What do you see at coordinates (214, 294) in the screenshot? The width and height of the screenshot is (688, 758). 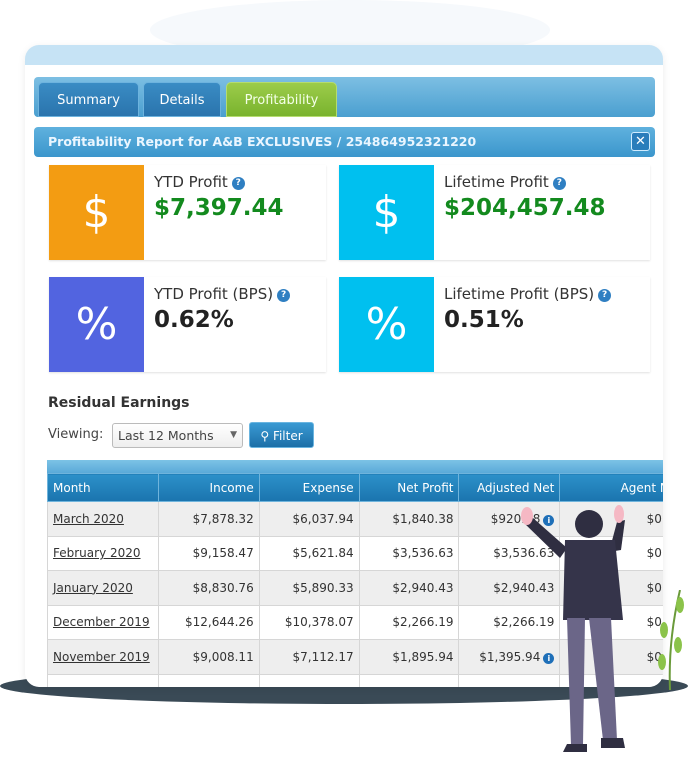 I see `stat-label: YTD Profit (BPS)` at bounding box center [214, 294].